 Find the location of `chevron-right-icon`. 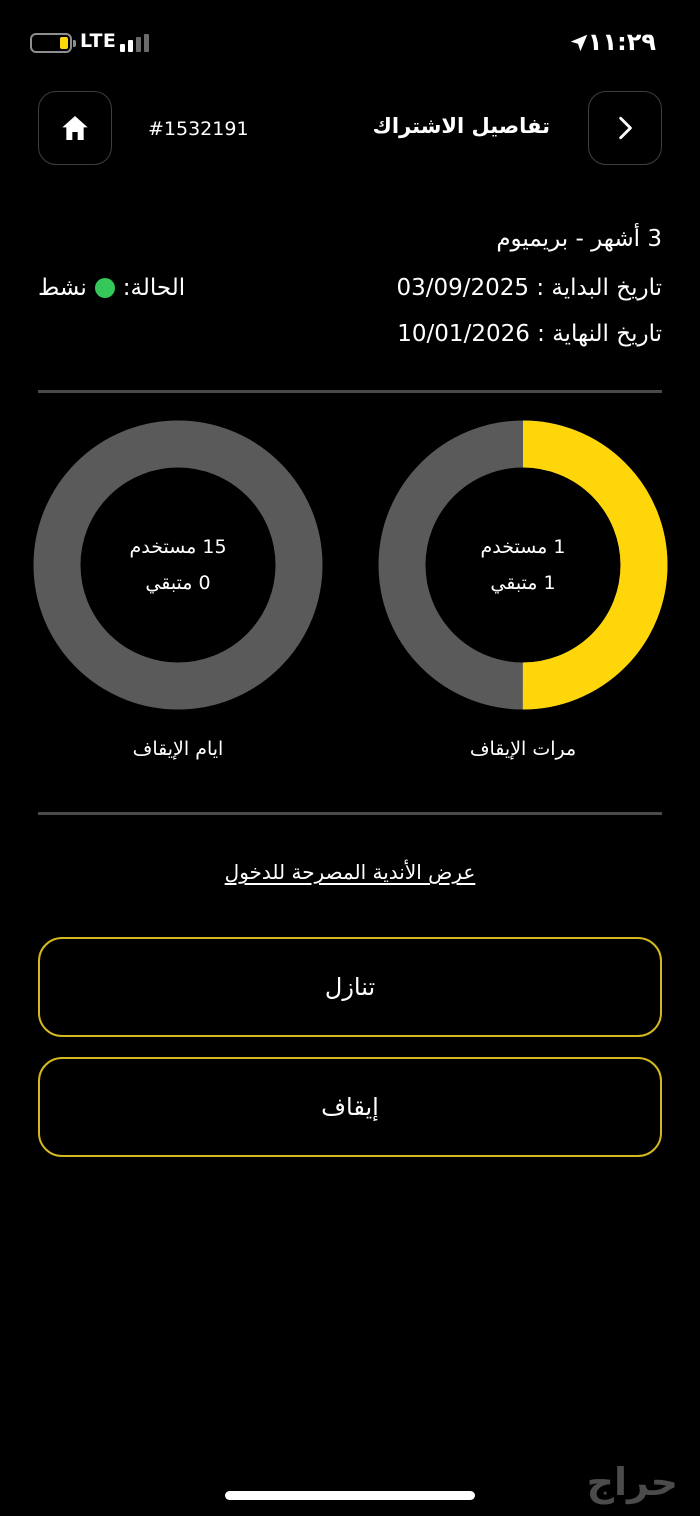

chevron-right-icon is located at coordinates (625, 128).